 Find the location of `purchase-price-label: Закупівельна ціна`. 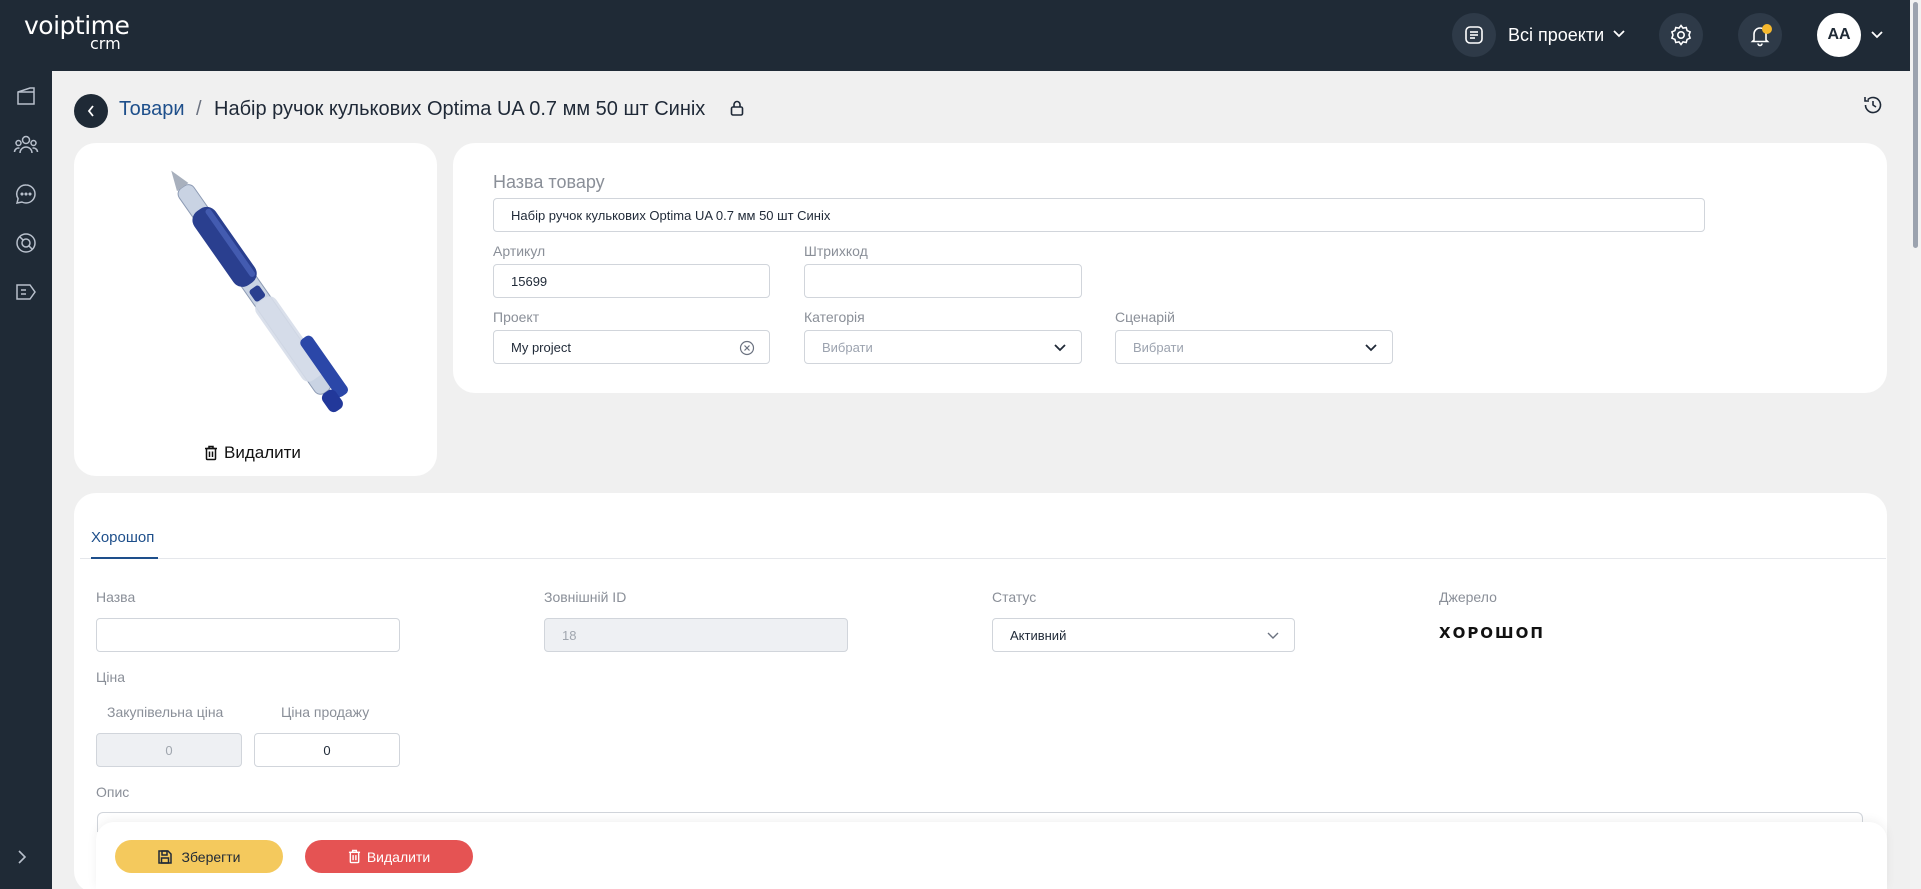

purchase-price-label: Закупівельна ціна is located at coordinates (165, 712).